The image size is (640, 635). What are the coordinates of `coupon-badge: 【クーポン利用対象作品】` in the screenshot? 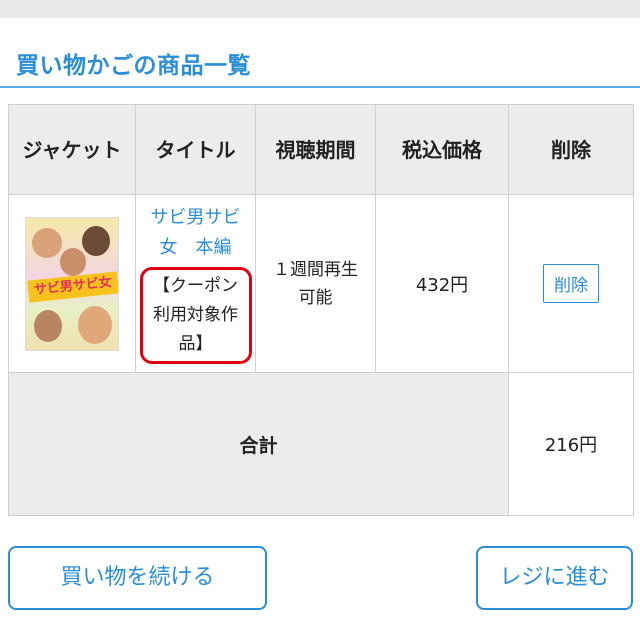 It's located at (195, 315).